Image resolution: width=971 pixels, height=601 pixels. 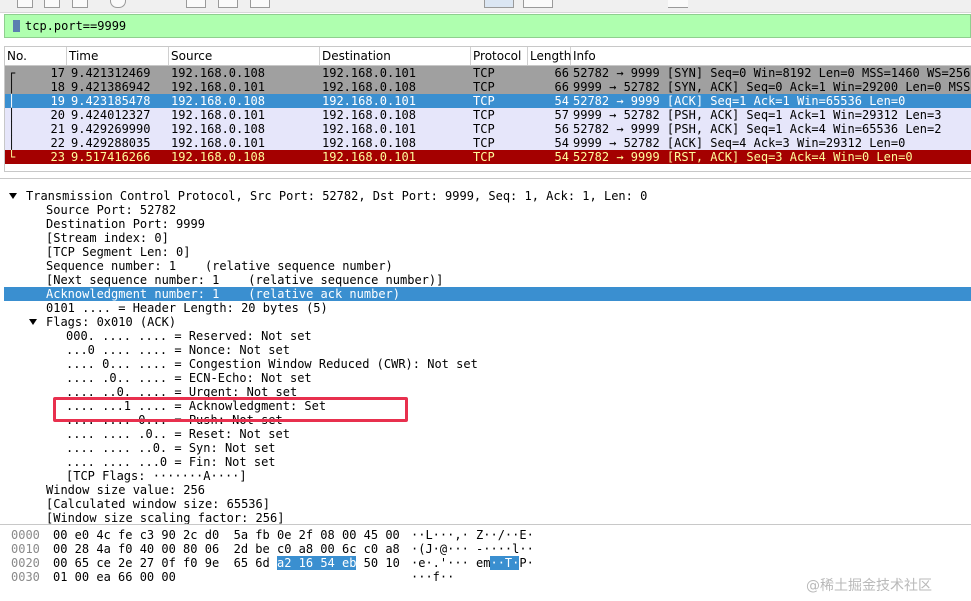 What do you see at coordinates (171, 462) in the screenshot?
I see `field-text: .... .... ...0 = Fin: Not set` at bounding box center [171, 462].